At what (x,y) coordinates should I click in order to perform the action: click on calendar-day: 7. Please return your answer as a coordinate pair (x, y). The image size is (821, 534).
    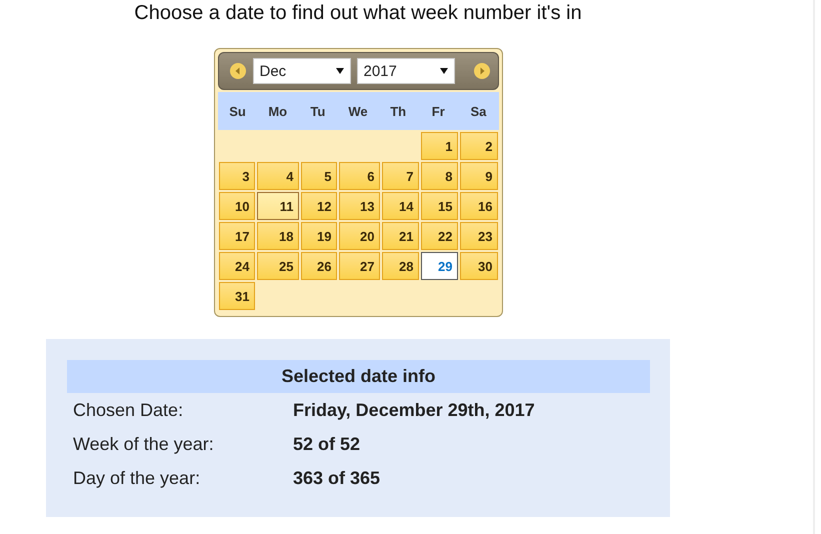
    Looking at the image, I should click on (400, 176).